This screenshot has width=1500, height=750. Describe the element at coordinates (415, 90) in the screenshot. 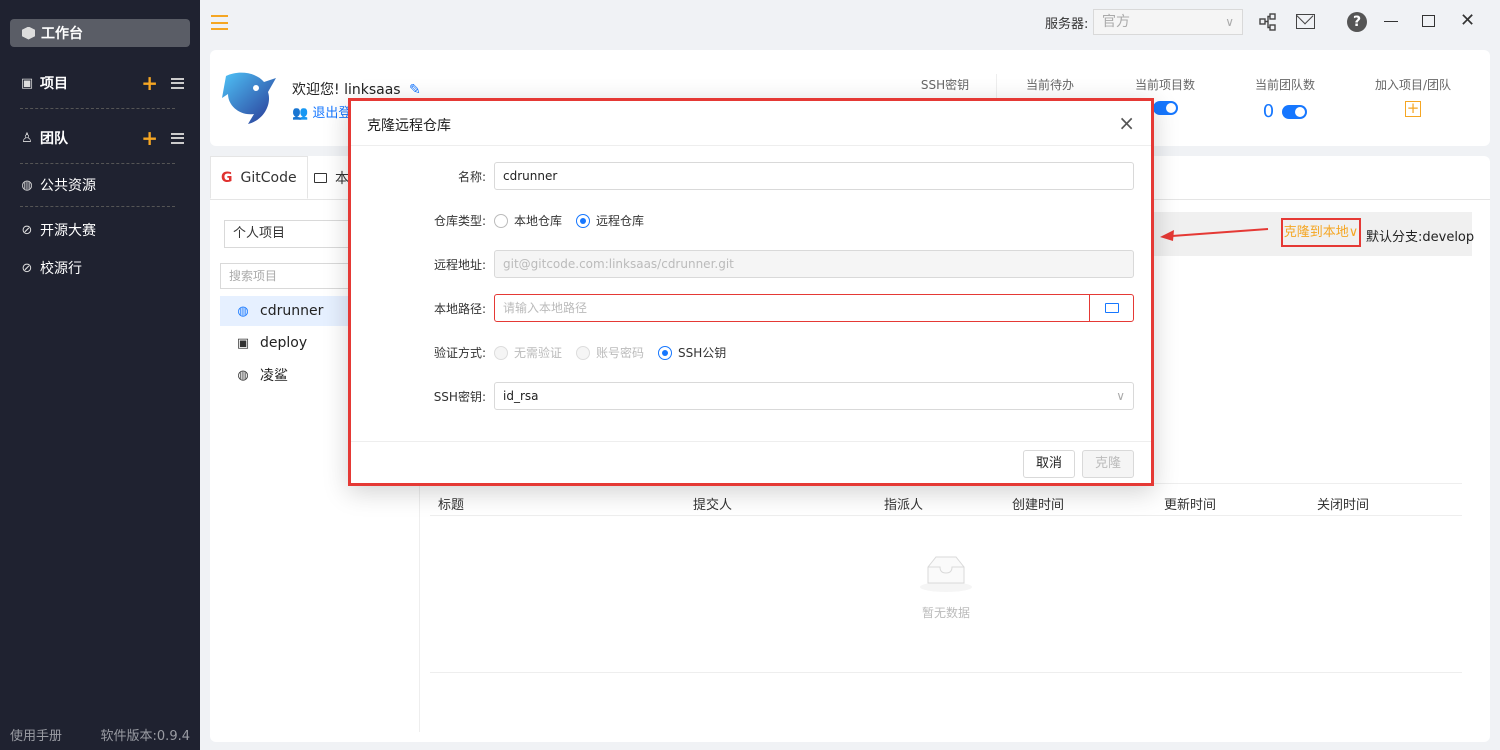

I see `edit-icon: ✎` at that location.